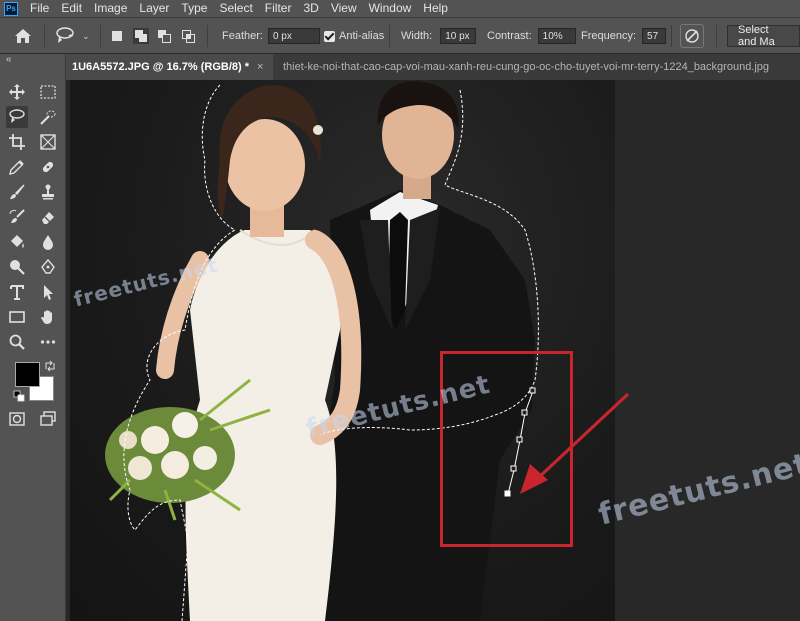 This screenshot has width=800, height=621. I want to click on menu-file: File, so click(39, 8).